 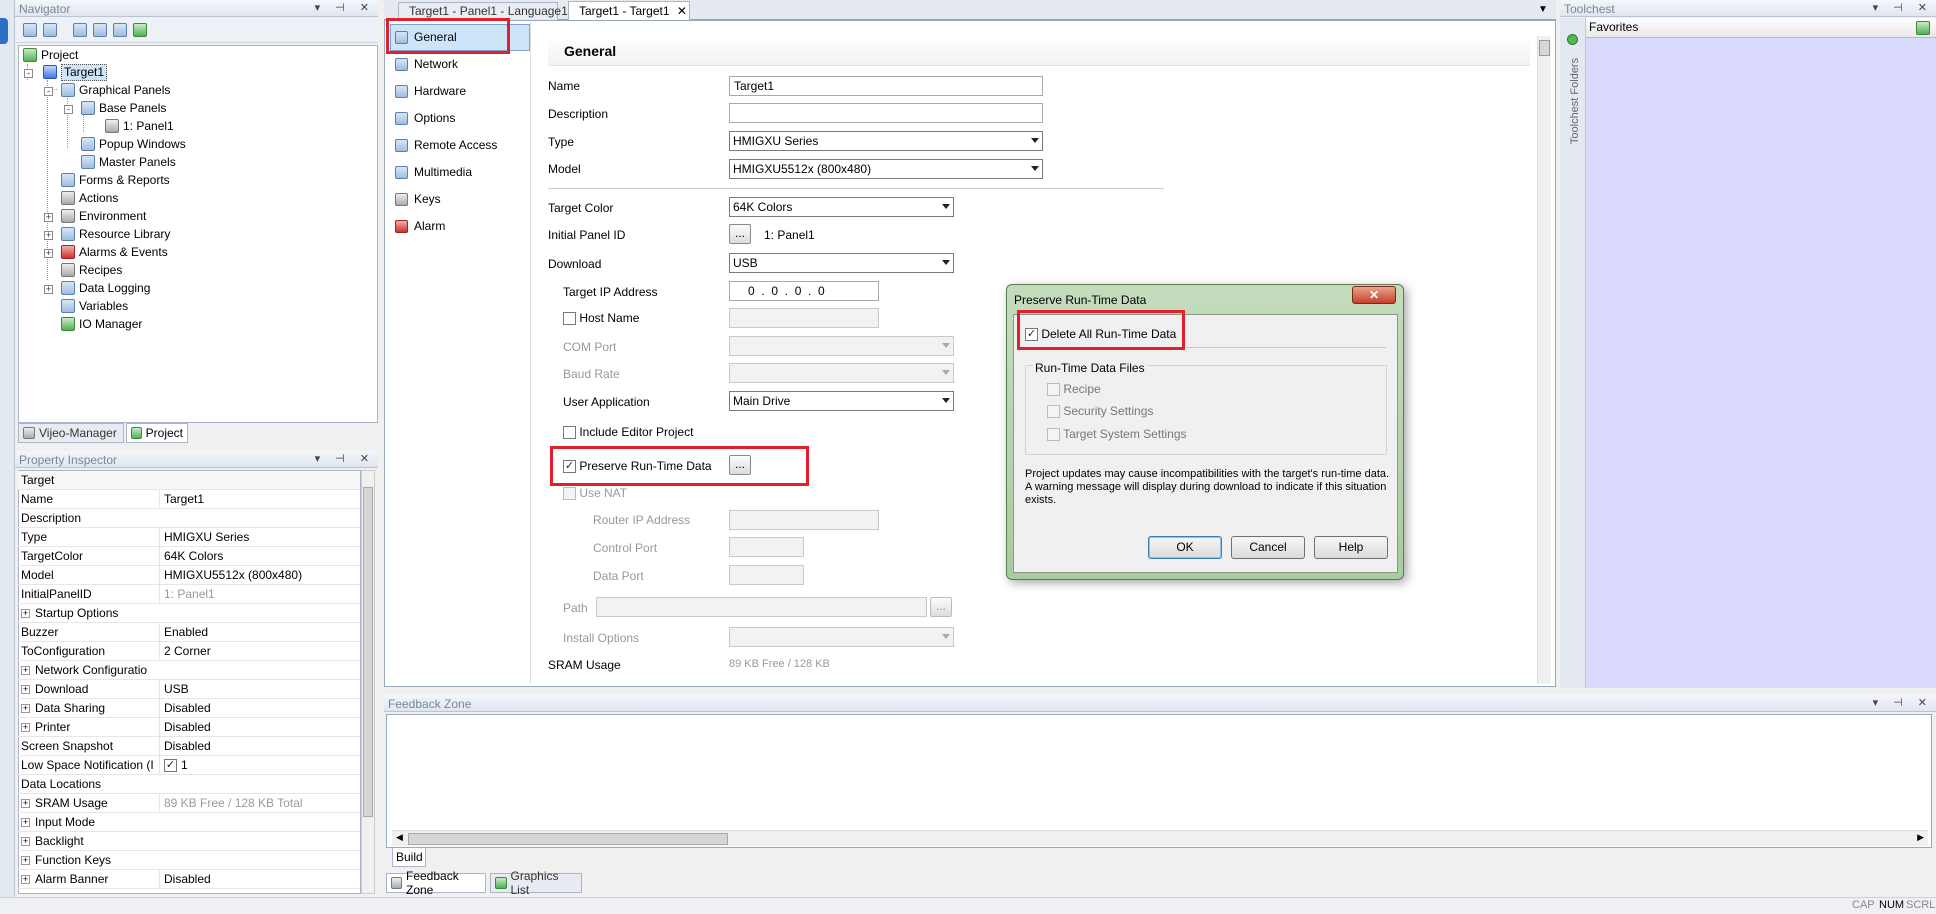 What do you see at coordinates (436, 883) in the screenshot?
I see `tab-feedback-zone: Feedback Zone` at bounding box center [436, 883].